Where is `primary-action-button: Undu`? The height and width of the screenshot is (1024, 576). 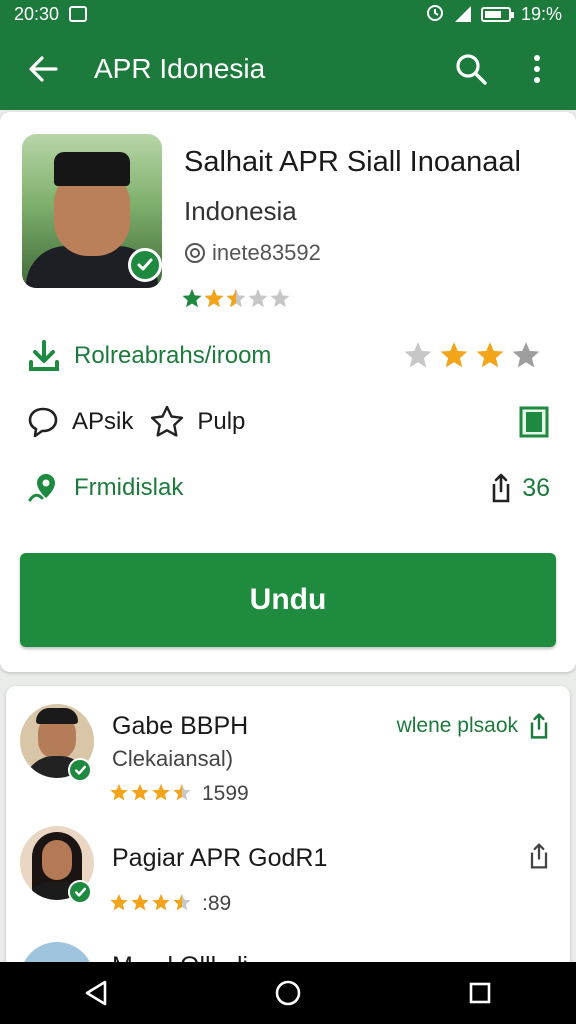 primary-action-button: Undu is located at coordinates (288, 600).